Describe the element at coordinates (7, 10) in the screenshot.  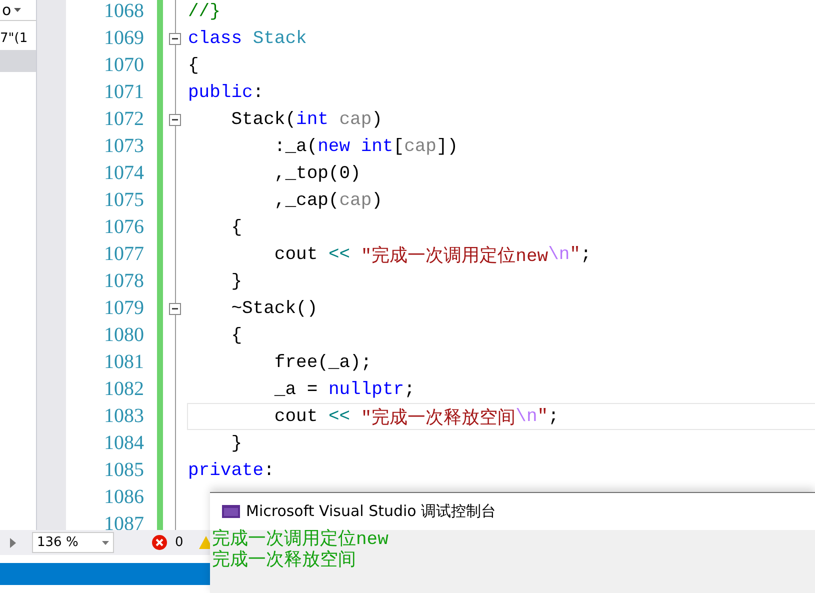
I see `dropdown-value: o` at that location.